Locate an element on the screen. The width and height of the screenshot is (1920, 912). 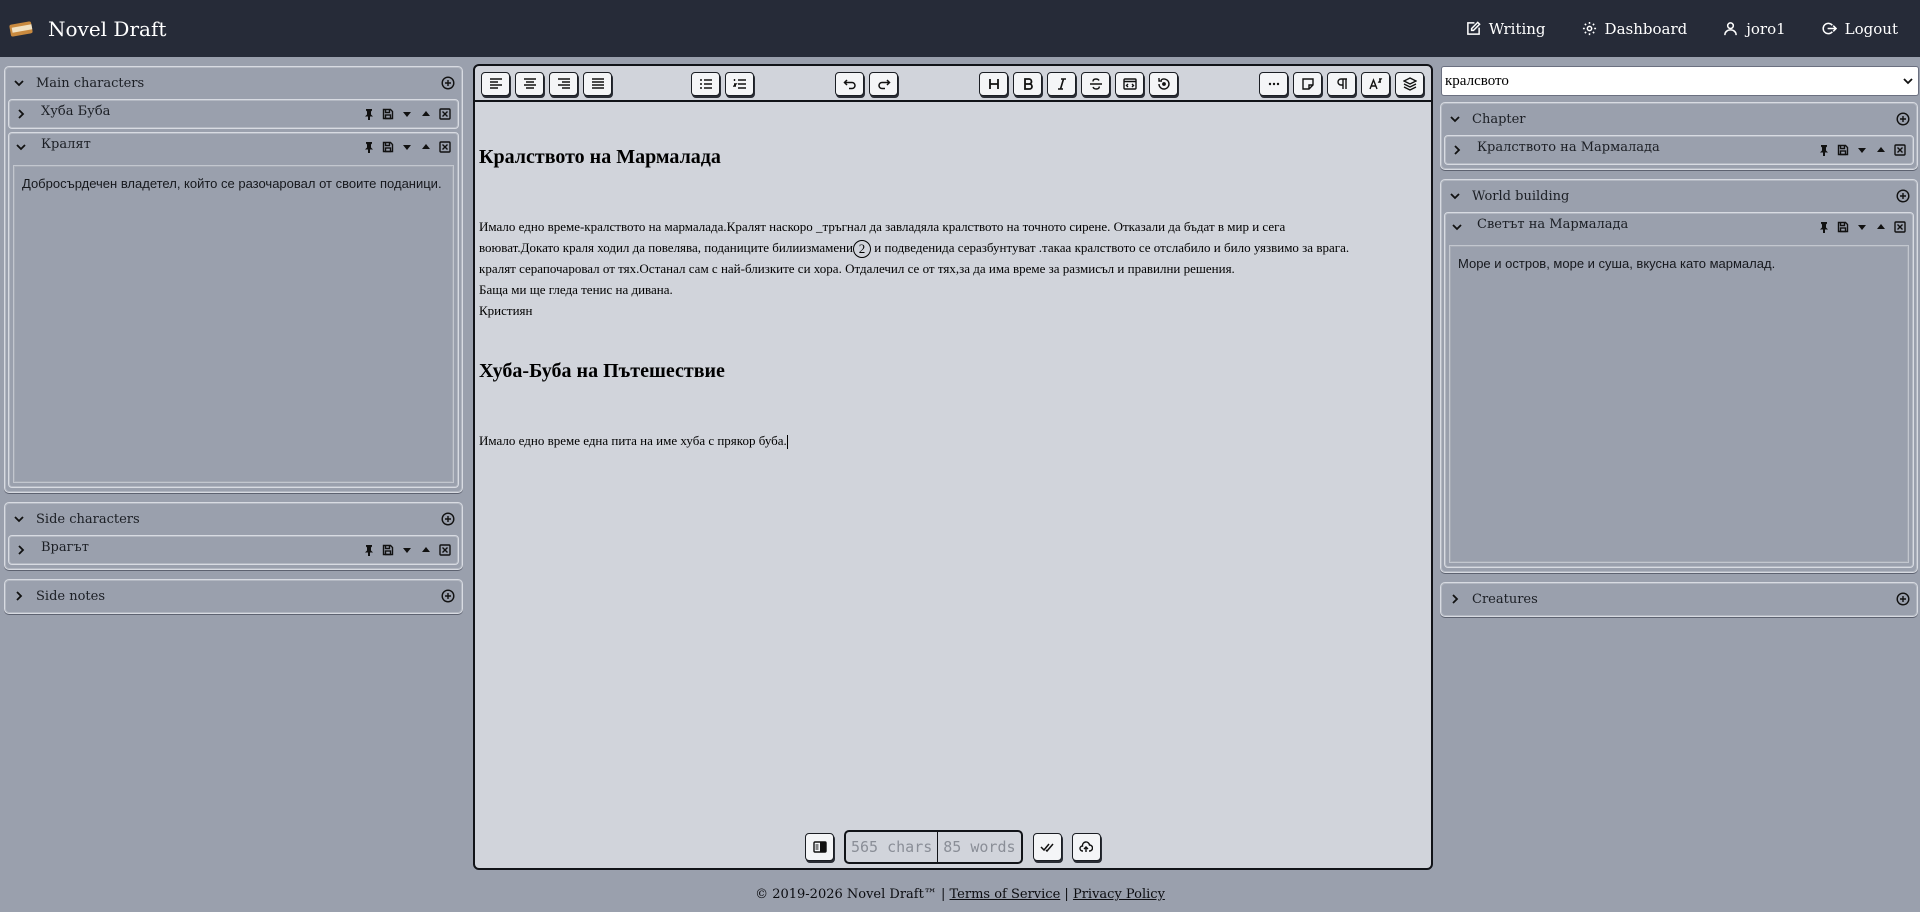
superscript-button is located at coordinates (1375, 84).